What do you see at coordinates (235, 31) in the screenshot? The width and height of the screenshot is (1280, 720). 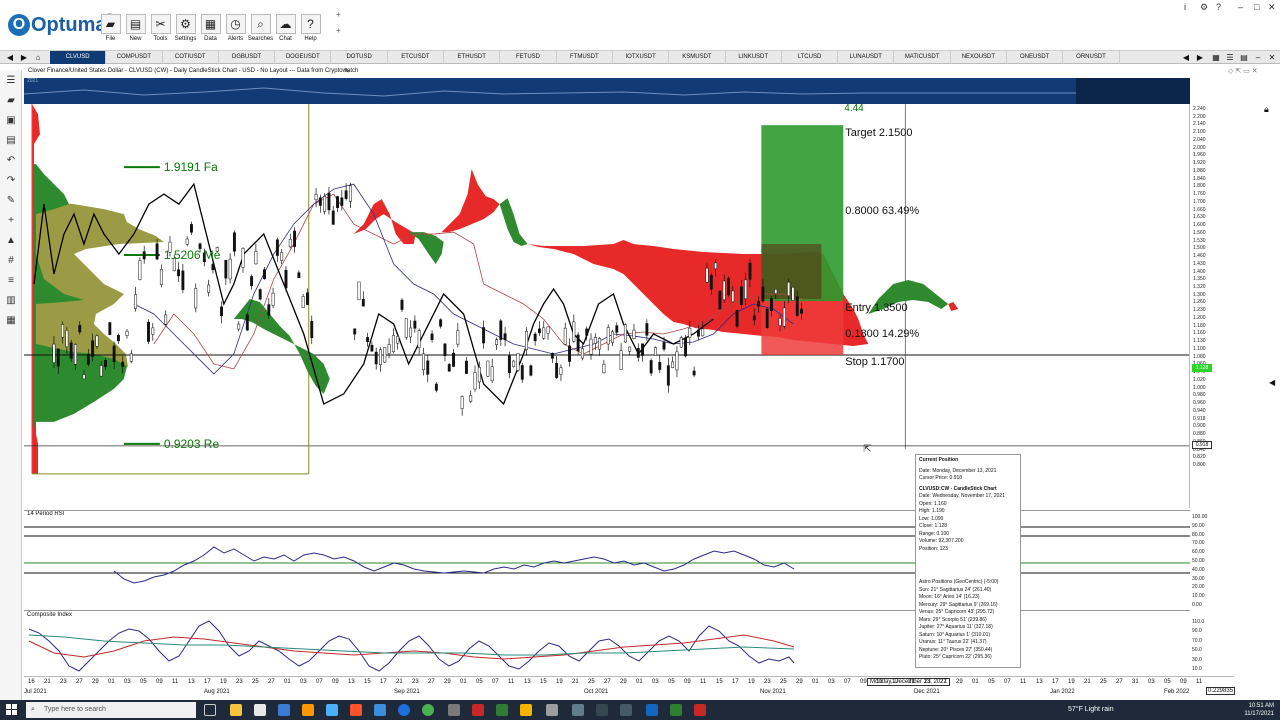 I see `alerts-button: ◷ Alerts` at bounding box center [235, 31].